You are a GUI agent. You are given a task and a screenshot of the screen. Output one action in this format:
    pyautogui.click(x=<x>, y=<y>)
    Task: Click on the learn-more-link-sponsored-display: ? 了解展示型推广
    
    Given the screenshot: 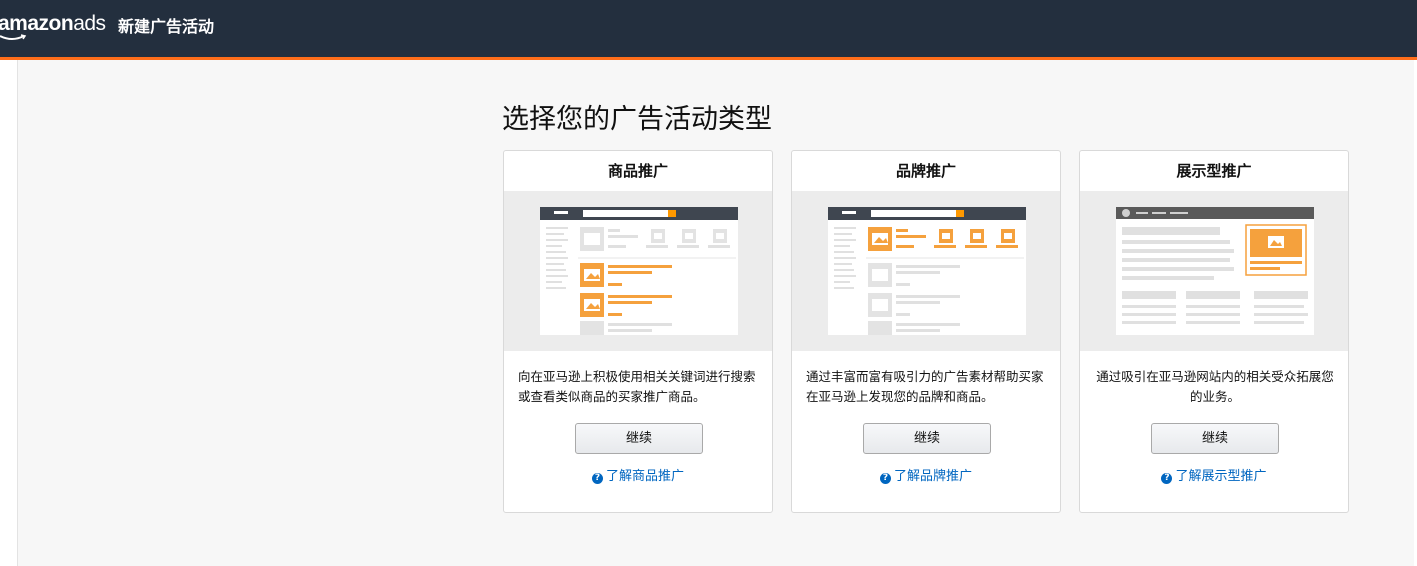 What is the action you would take?
    pyautogui.click(x=1214, y=477)
    